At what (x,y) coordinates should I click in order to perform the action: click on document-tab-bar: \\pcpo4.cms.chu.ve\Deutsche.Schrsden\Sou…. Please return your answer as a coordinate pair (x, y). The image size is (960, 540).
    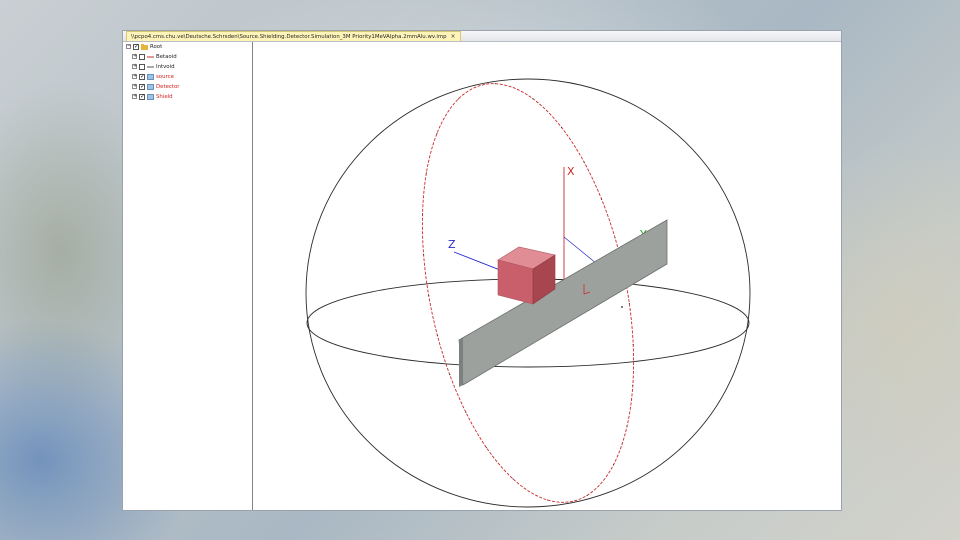
    Looking at the image, I should click on (482, 36).